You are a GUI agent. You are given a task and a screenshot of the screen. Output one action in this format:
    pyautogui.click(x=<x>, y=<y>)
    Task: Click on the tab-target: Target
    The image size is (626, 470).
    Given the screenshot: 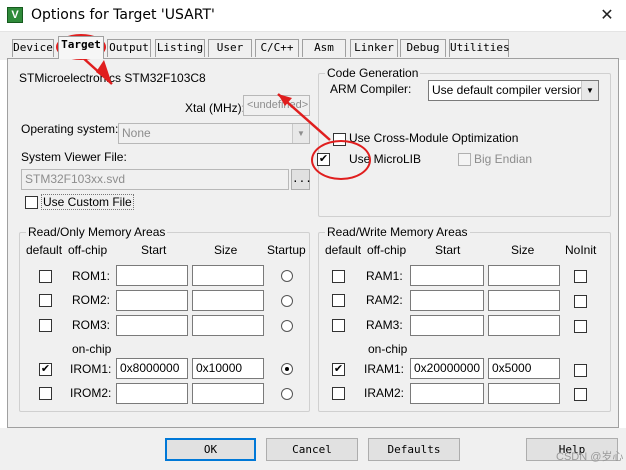 What is the action you would take?
    pyautogui.click(x=81, y=47)
    